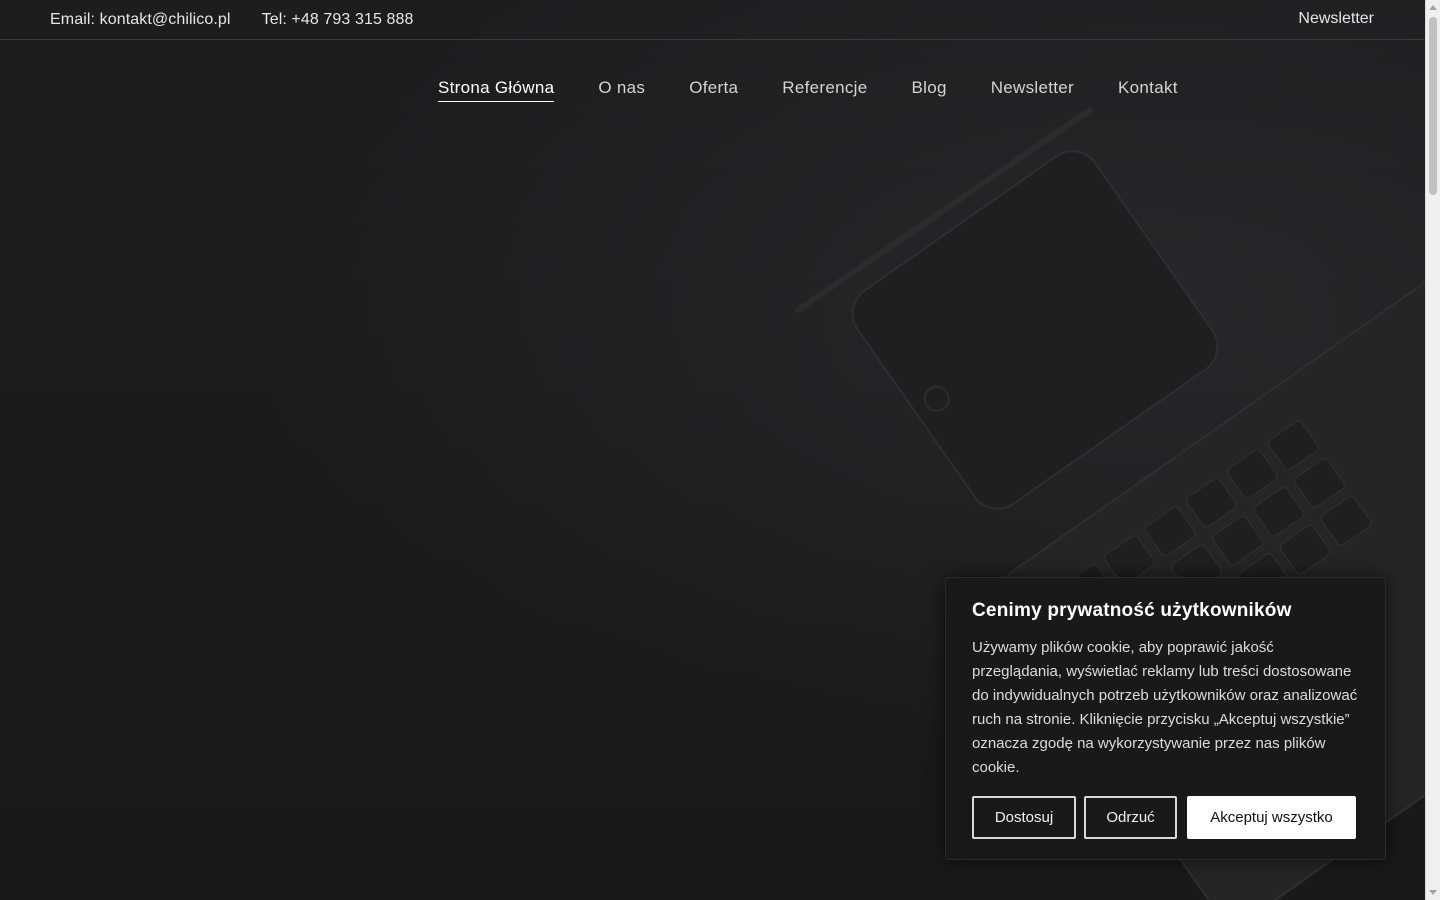 This screenshot has width=1440, height=900. Describe the element at coordinates (1433, 106) in the screenshot. I see `scrollbar-thumb` at that location.